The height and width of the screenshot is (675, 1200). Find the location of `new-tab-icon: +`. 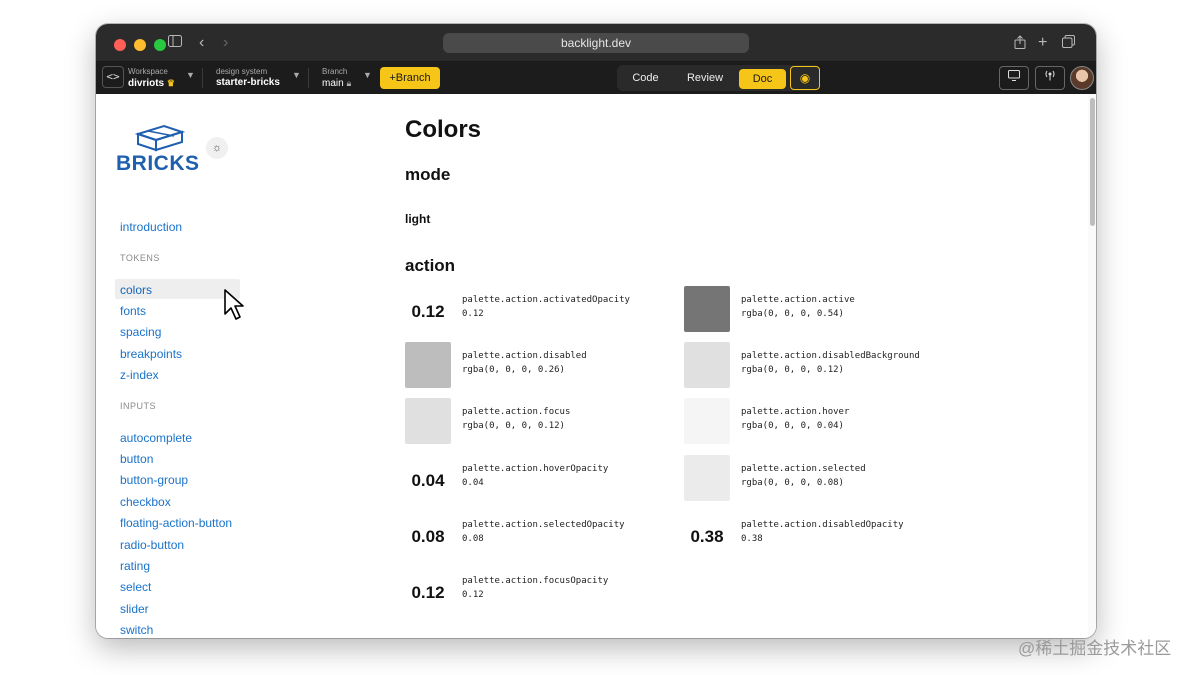

new-tab-icon: + is located at coordinates (1042, 43).